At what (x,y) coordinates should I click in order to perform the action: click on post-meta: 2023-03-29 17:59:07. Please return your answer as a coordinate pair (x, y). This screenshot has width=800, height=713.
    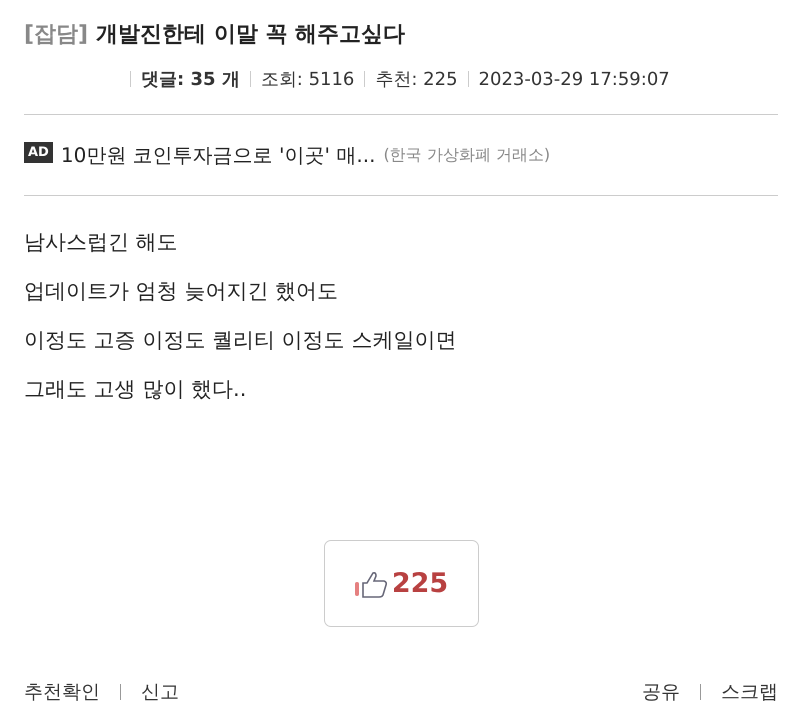
    Looking at the image, I should click on (574, 79).